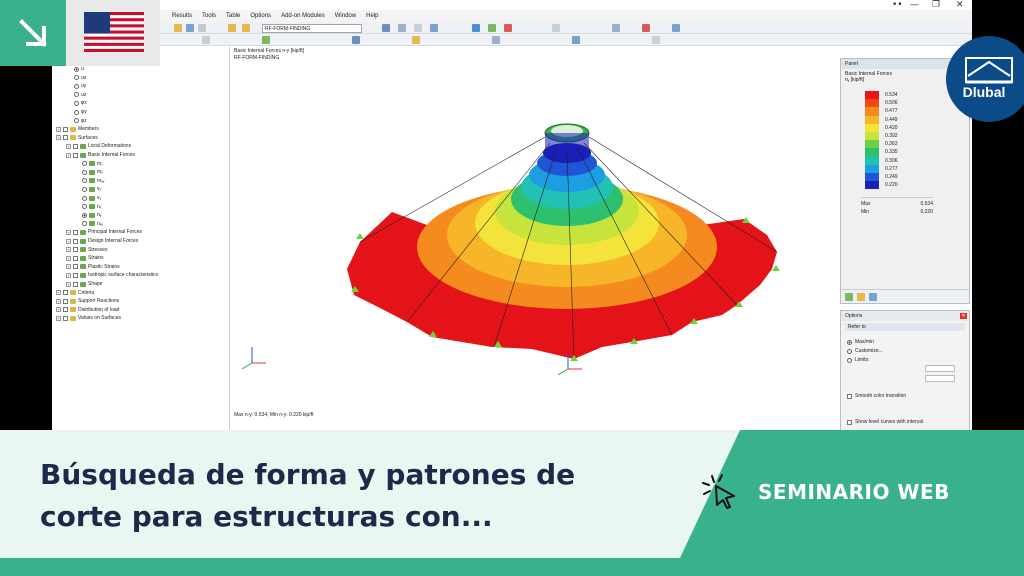  What do you see at coordinates (182, 16) in the screenshot?
I see `menu-results: Results` at bounding box center [182, 16].